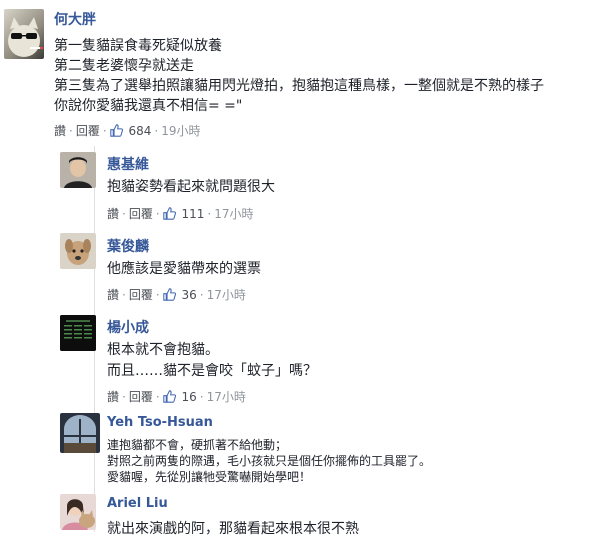 The height and width of the screenshot is (546, 592). What do you see at coordinates (128, 164) in the screenshot?
I see `commenter-name: 惠基維` at bounding box center [128, 164].